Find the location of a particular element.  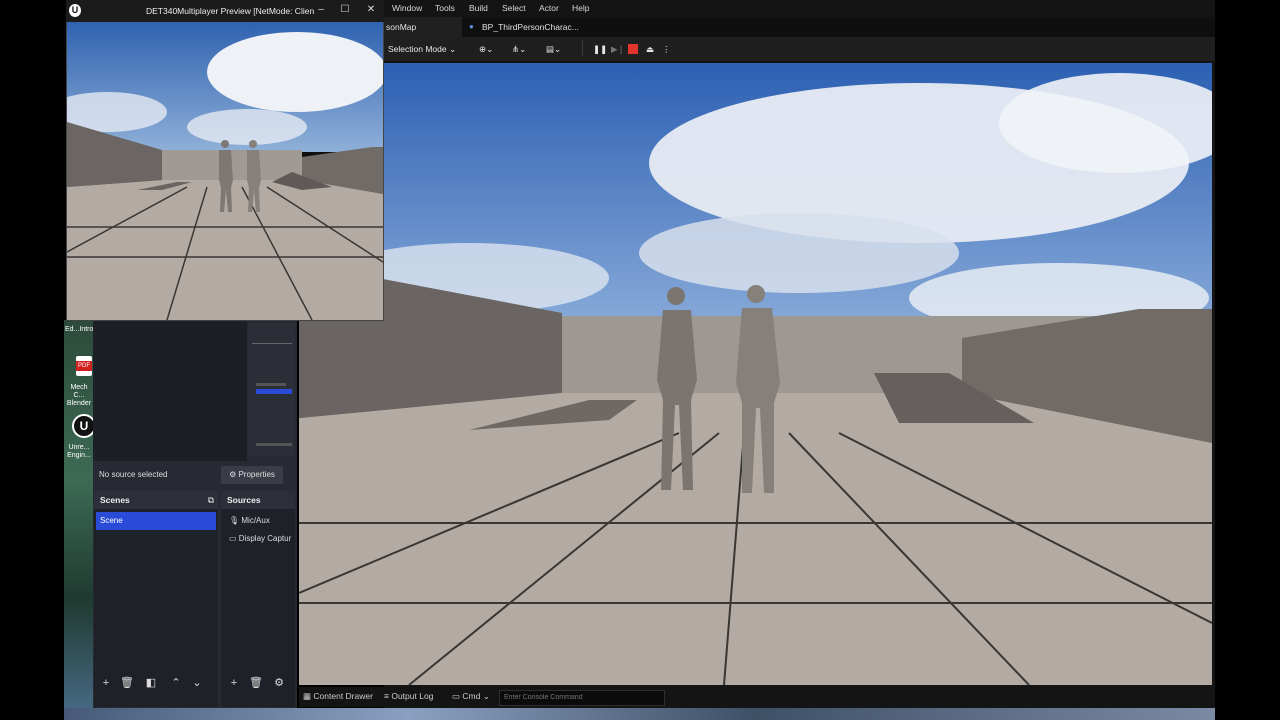

remove-source-button: 🗑 is located at coordinates (256, 683).